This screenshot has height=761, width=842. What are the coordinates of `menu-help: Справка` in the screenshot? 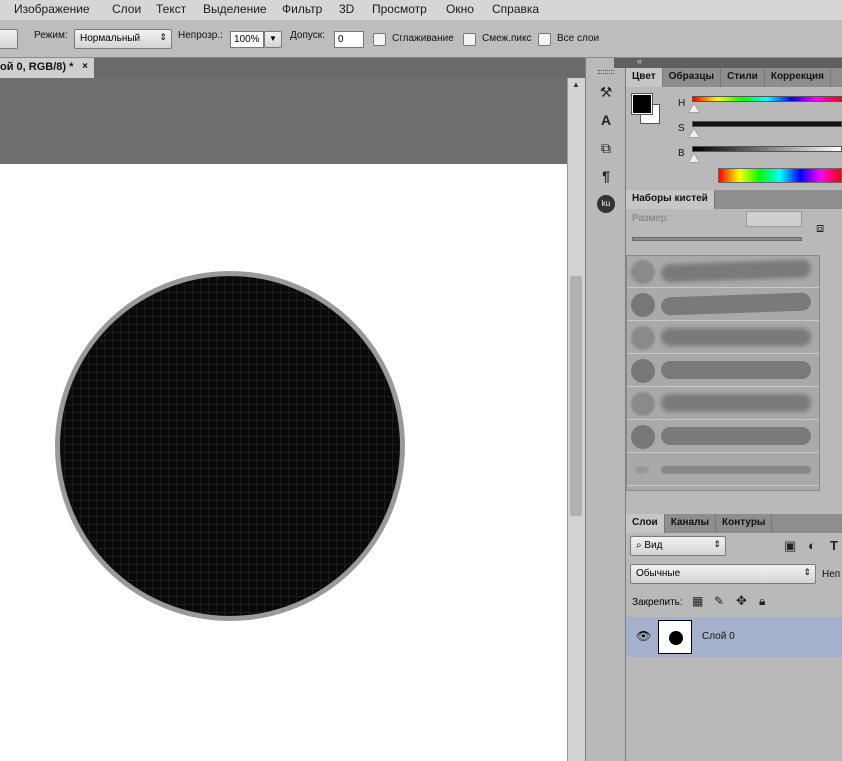 It's located at (515, 9).